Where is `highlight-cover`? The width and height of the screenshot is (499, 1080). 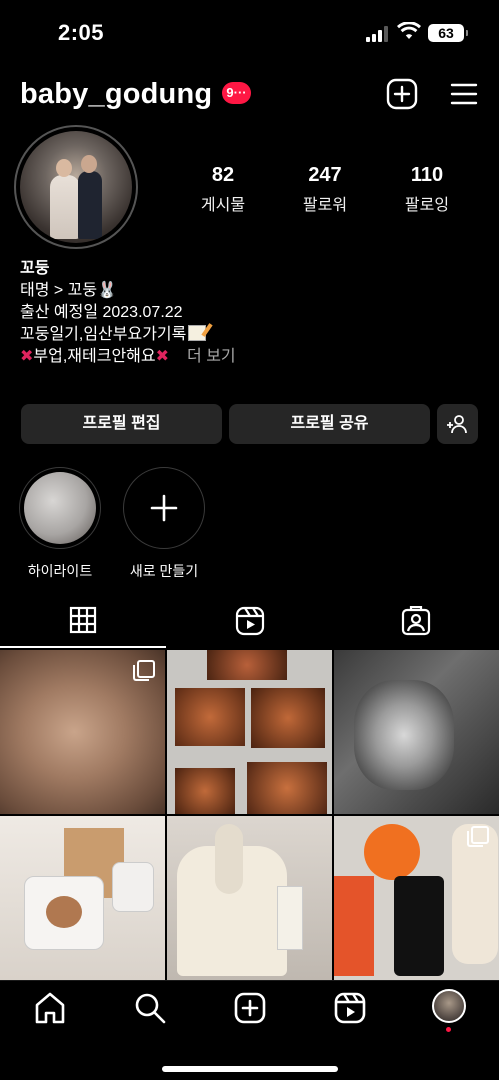 highlight-cover is located at coordinates (60, 508).